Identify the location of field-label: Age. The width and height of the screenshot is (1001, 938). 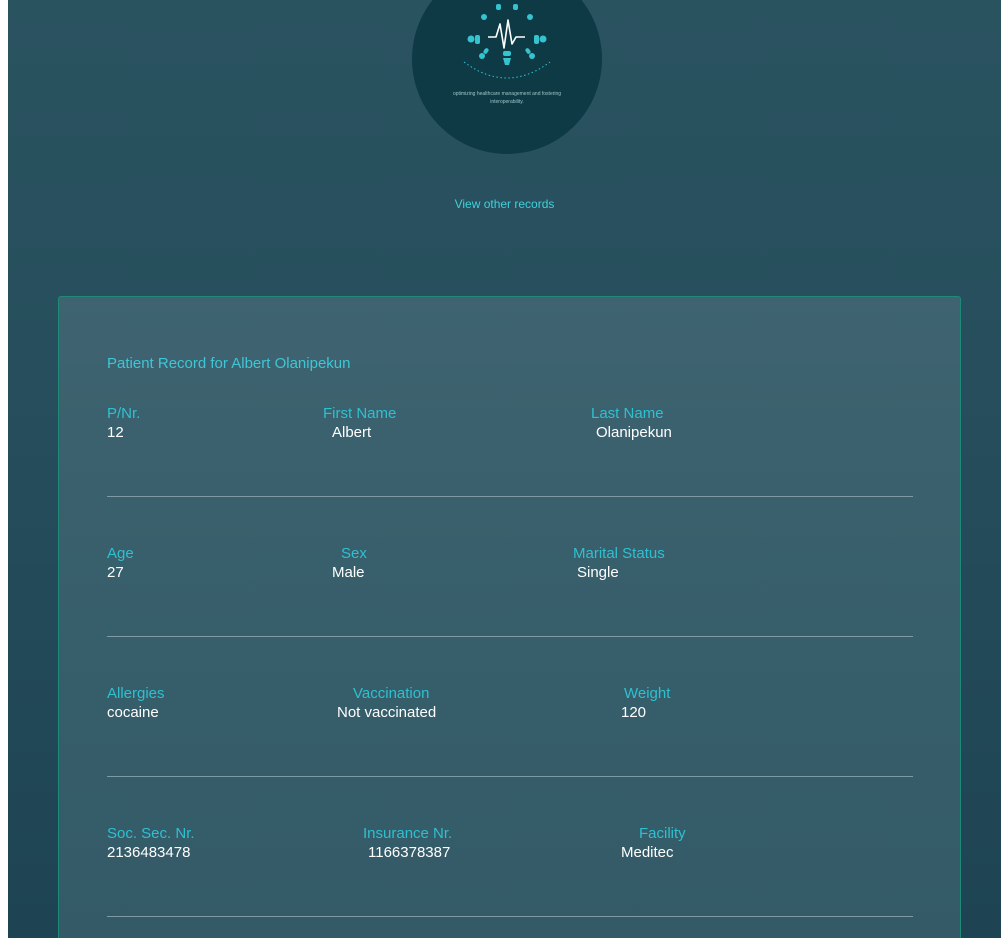
(120, 553).